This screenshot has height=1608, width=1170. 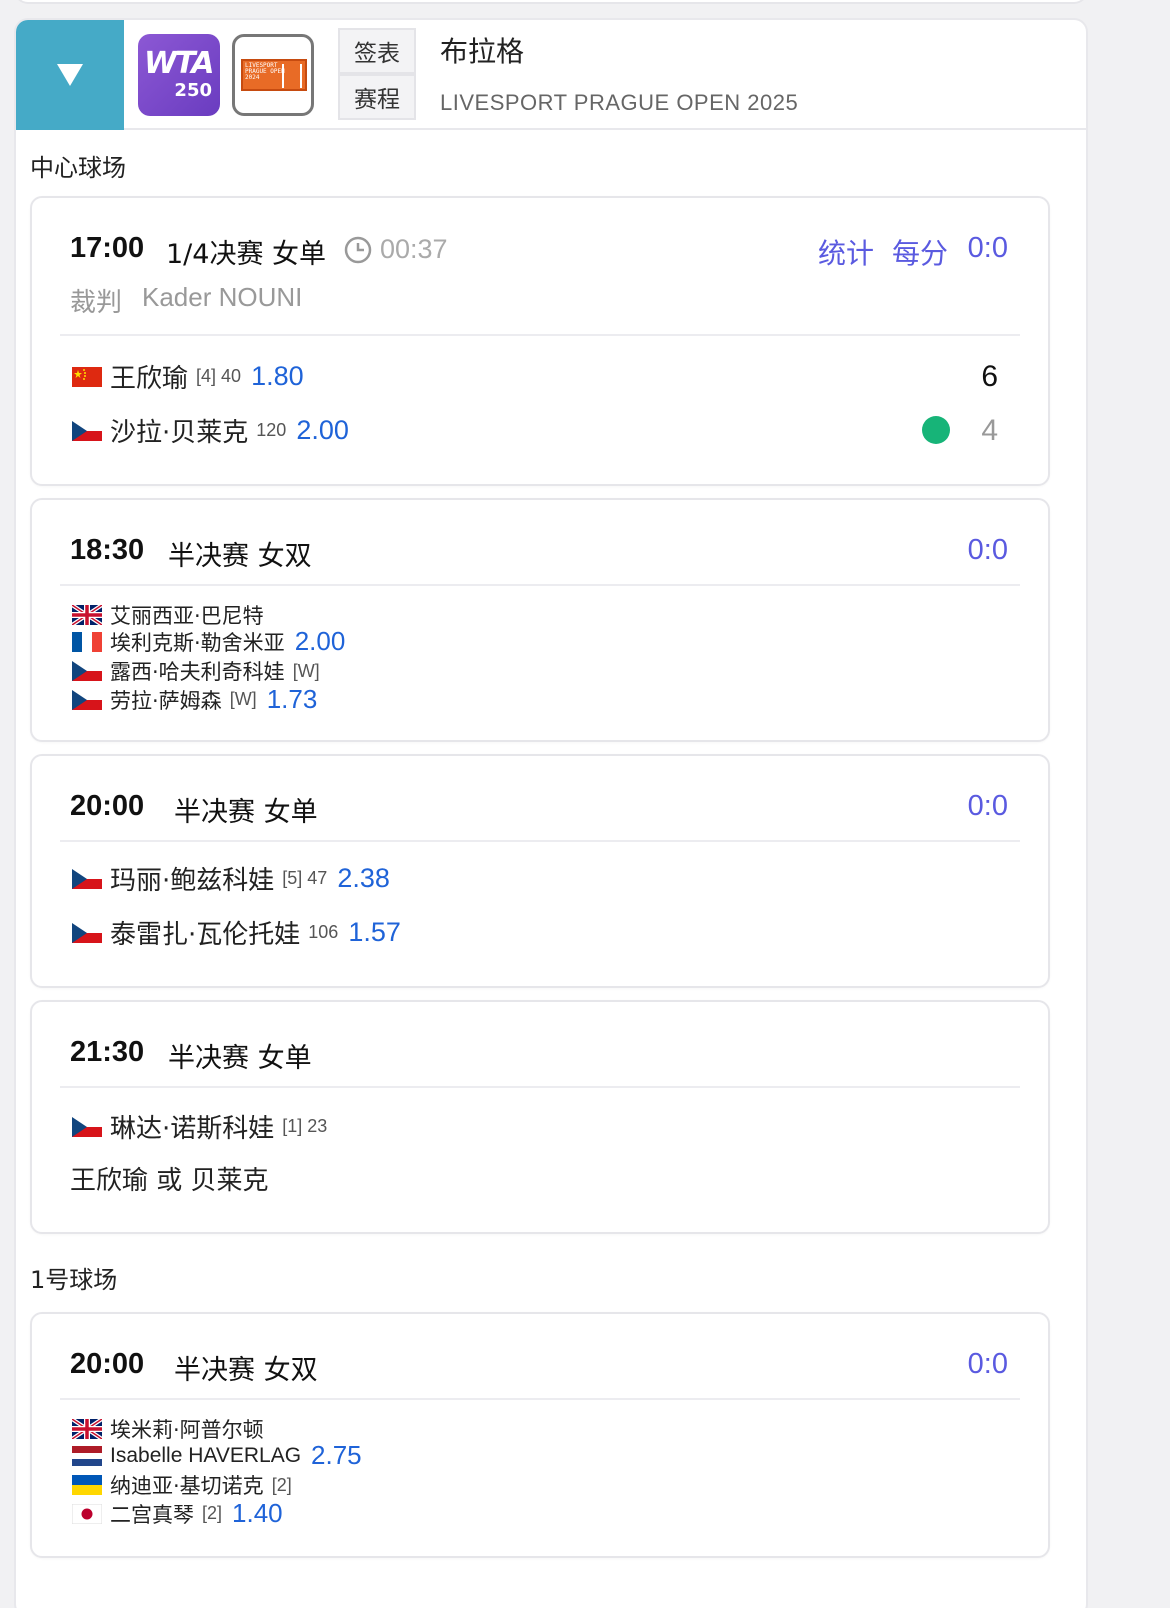 I want to click on player-name: Isabelle HAVERLAG, so click(x=206, y=1455).